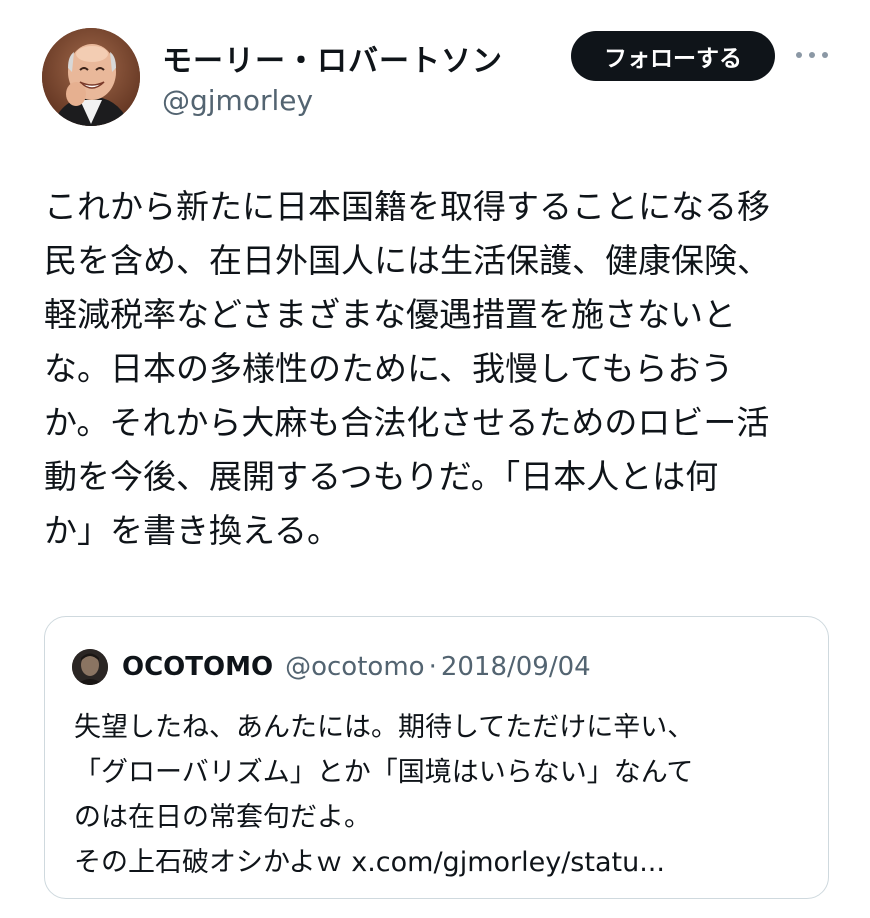  I want to click on tweet-text-line: 民を含め、在日外国人には生活保護、健康保険、, so click(407, 260).